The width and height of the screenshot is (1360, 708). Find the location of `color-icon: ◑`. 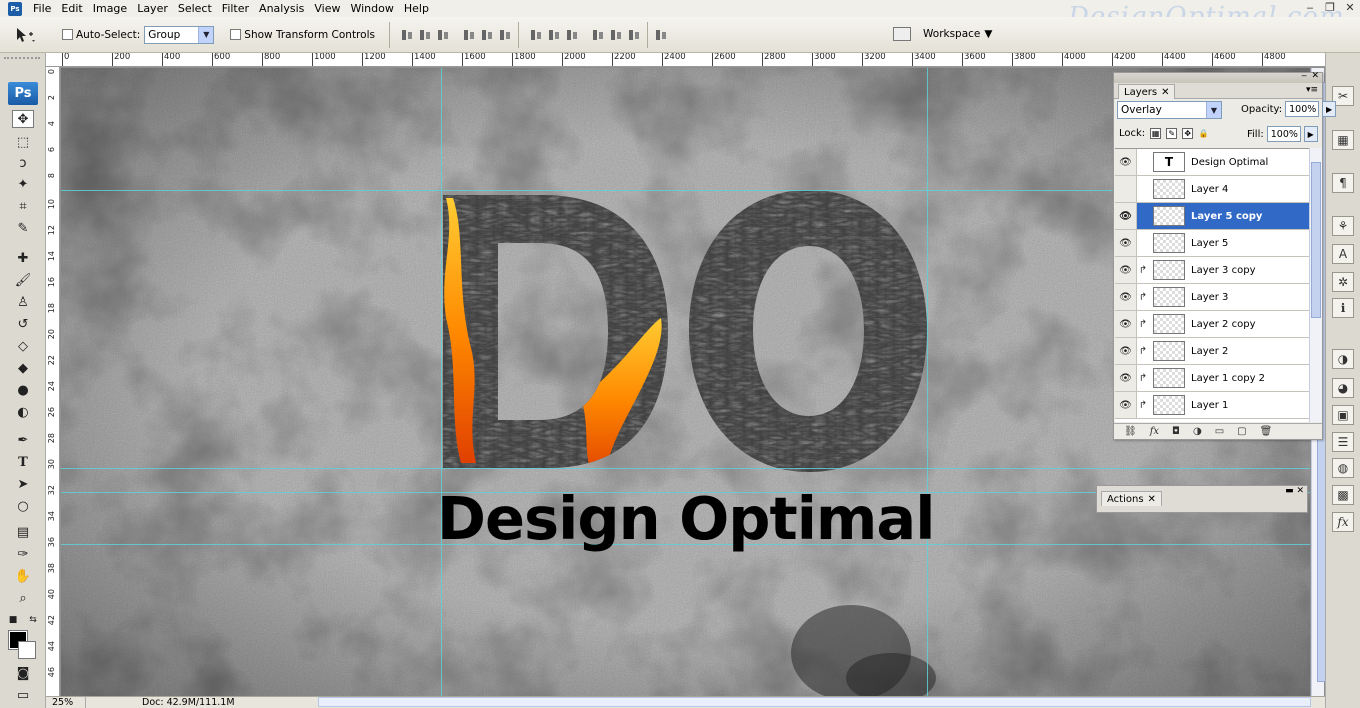

color-icon: ◑ is located at coordinates (1343, 359).